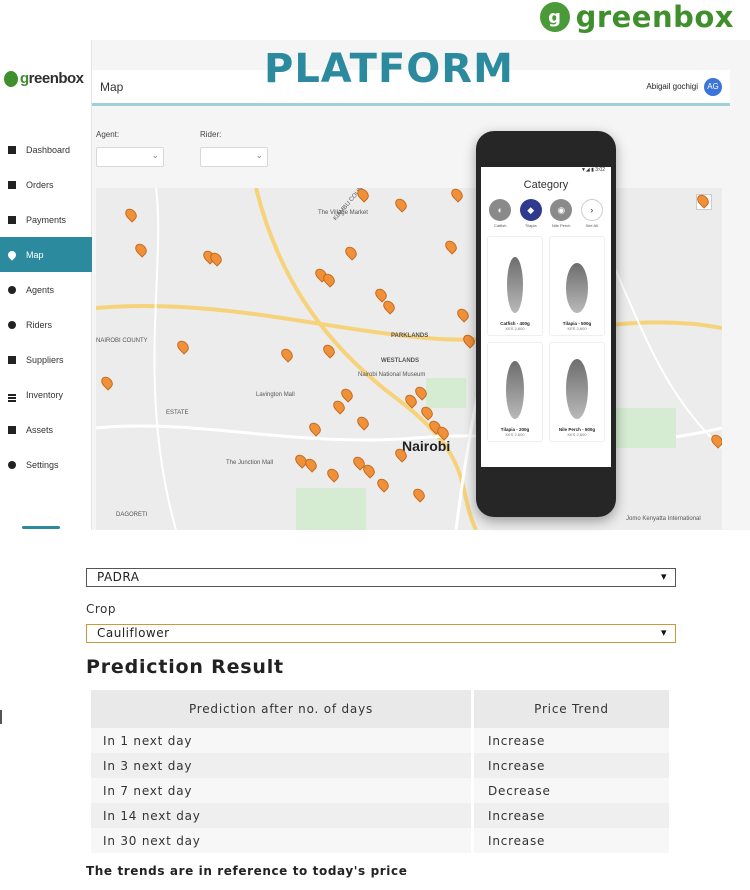 The image size is (750, 890). Describe the element at coordinates (122, 341) in the screenshot. I see `map-label-nairobi-county: NAIROBI COUNTY` at that location.